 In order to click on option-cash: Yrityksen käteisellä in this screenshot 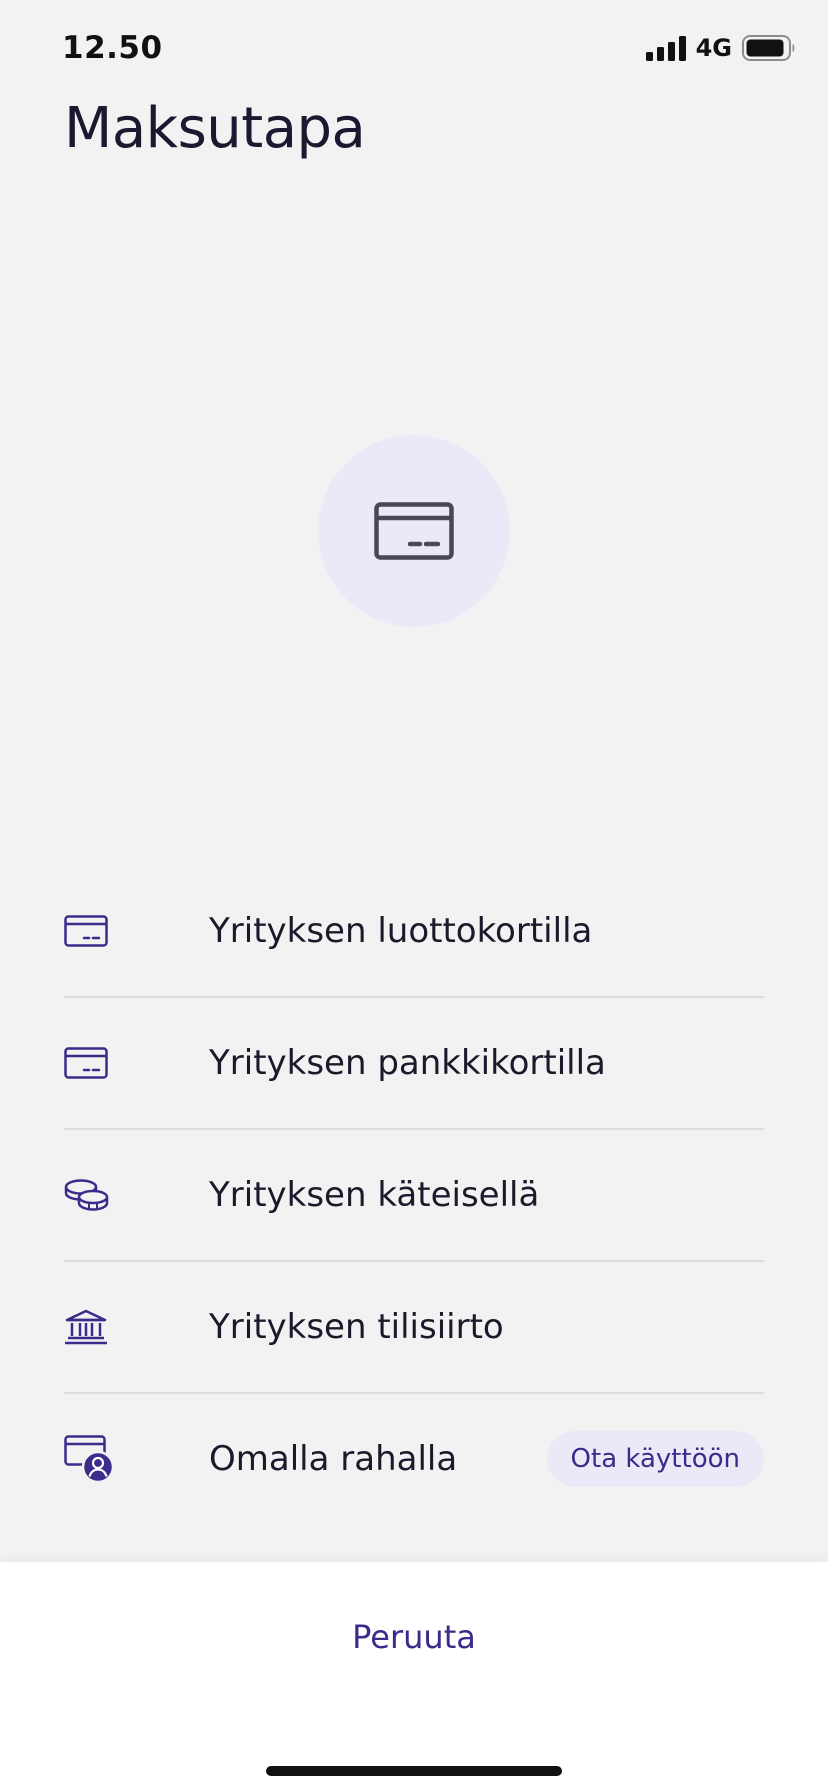, I will do `click(414, 1196)`.